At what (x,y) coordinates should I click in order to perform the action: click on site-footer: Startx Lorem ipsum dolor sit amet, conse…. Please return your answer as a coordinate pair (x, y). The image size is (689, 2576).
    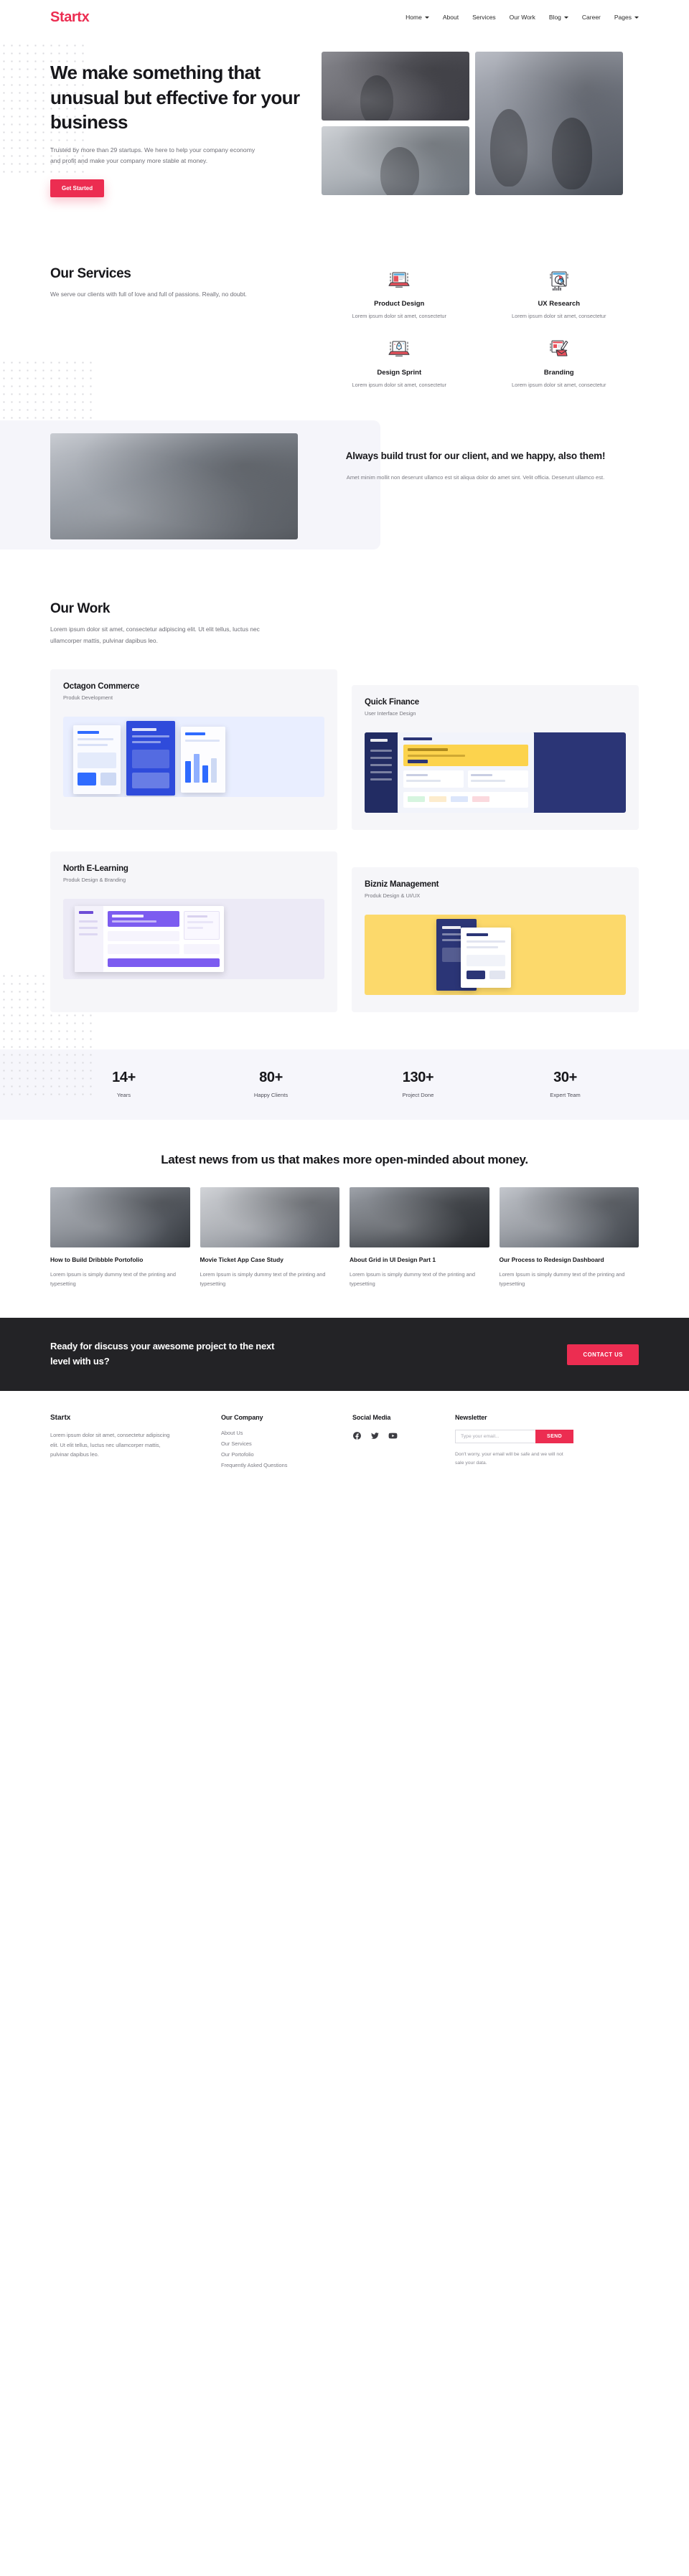
    Looking at the image, I should click on (344, 1438).